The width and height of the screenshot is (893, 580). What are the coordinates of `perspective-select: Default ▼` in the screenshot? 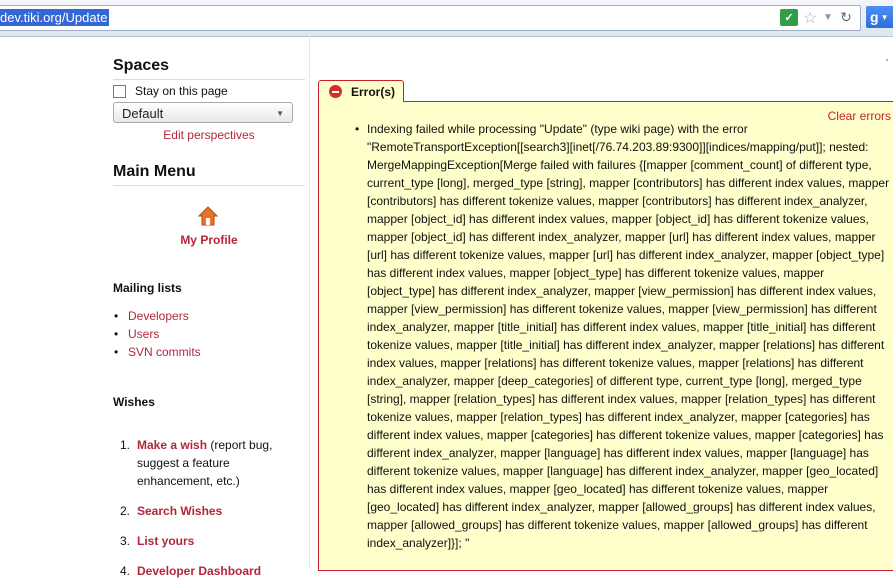 It's located at (203, 112).